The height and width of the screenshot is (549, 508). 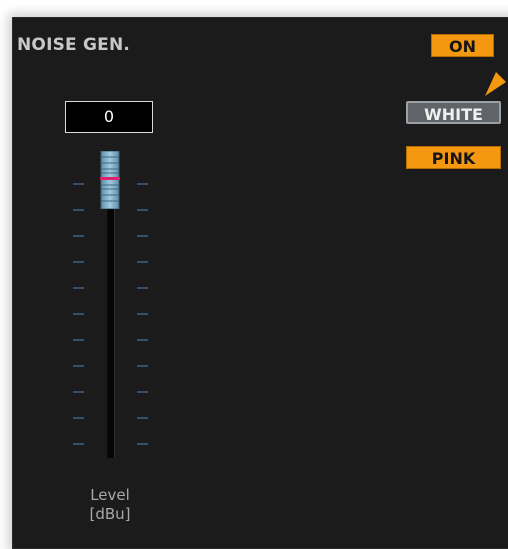 I want to click on fader-knob-icon, so click(x=110, y=180).